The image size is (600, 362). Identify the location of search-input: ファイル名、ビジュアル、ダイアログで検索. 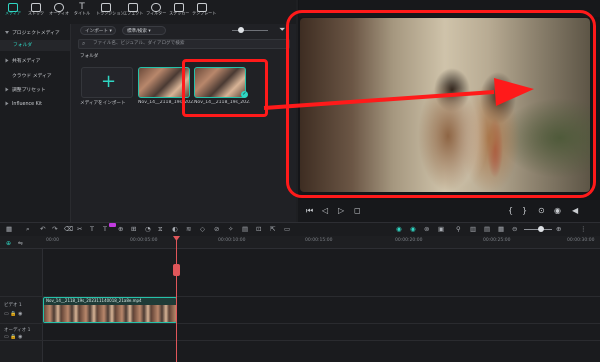
(184, 44).